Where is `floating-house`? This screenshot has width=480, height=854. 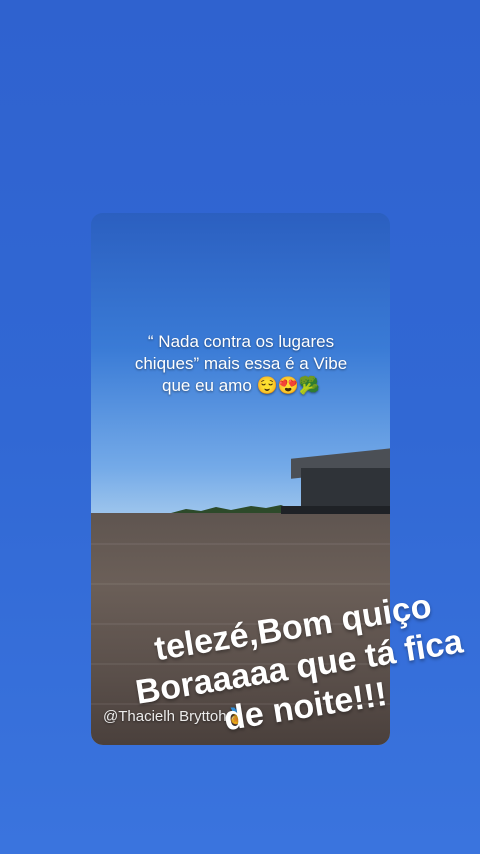 floating-house is located at coordinates (345, 488).